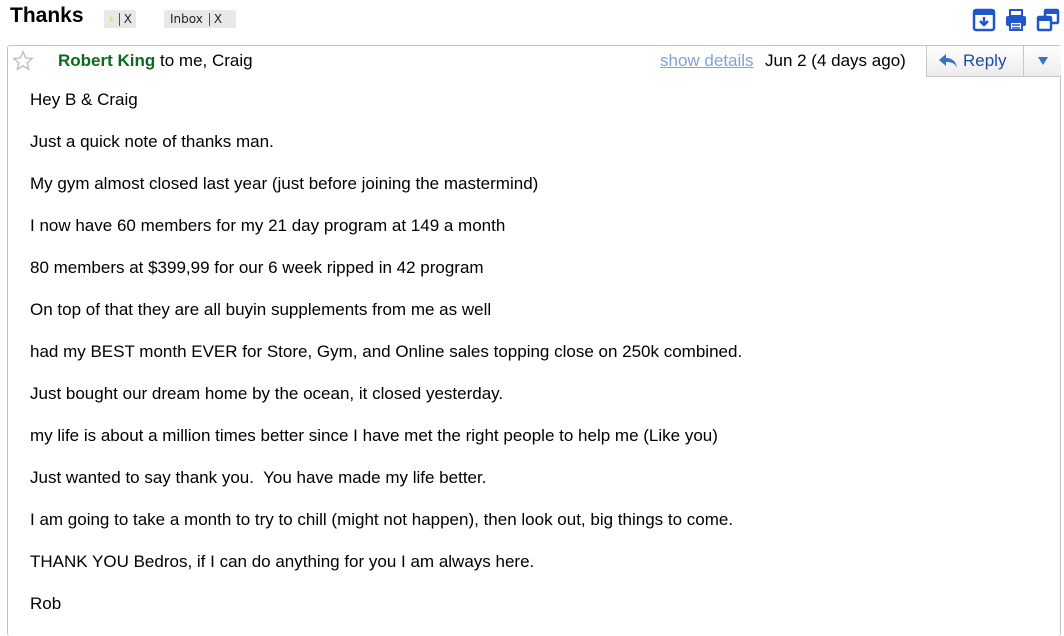  What do you see at coordinates (220, 19) in the screenshot?
I see `remove-inbox-label-button: X` at bounding box center [220, 19].